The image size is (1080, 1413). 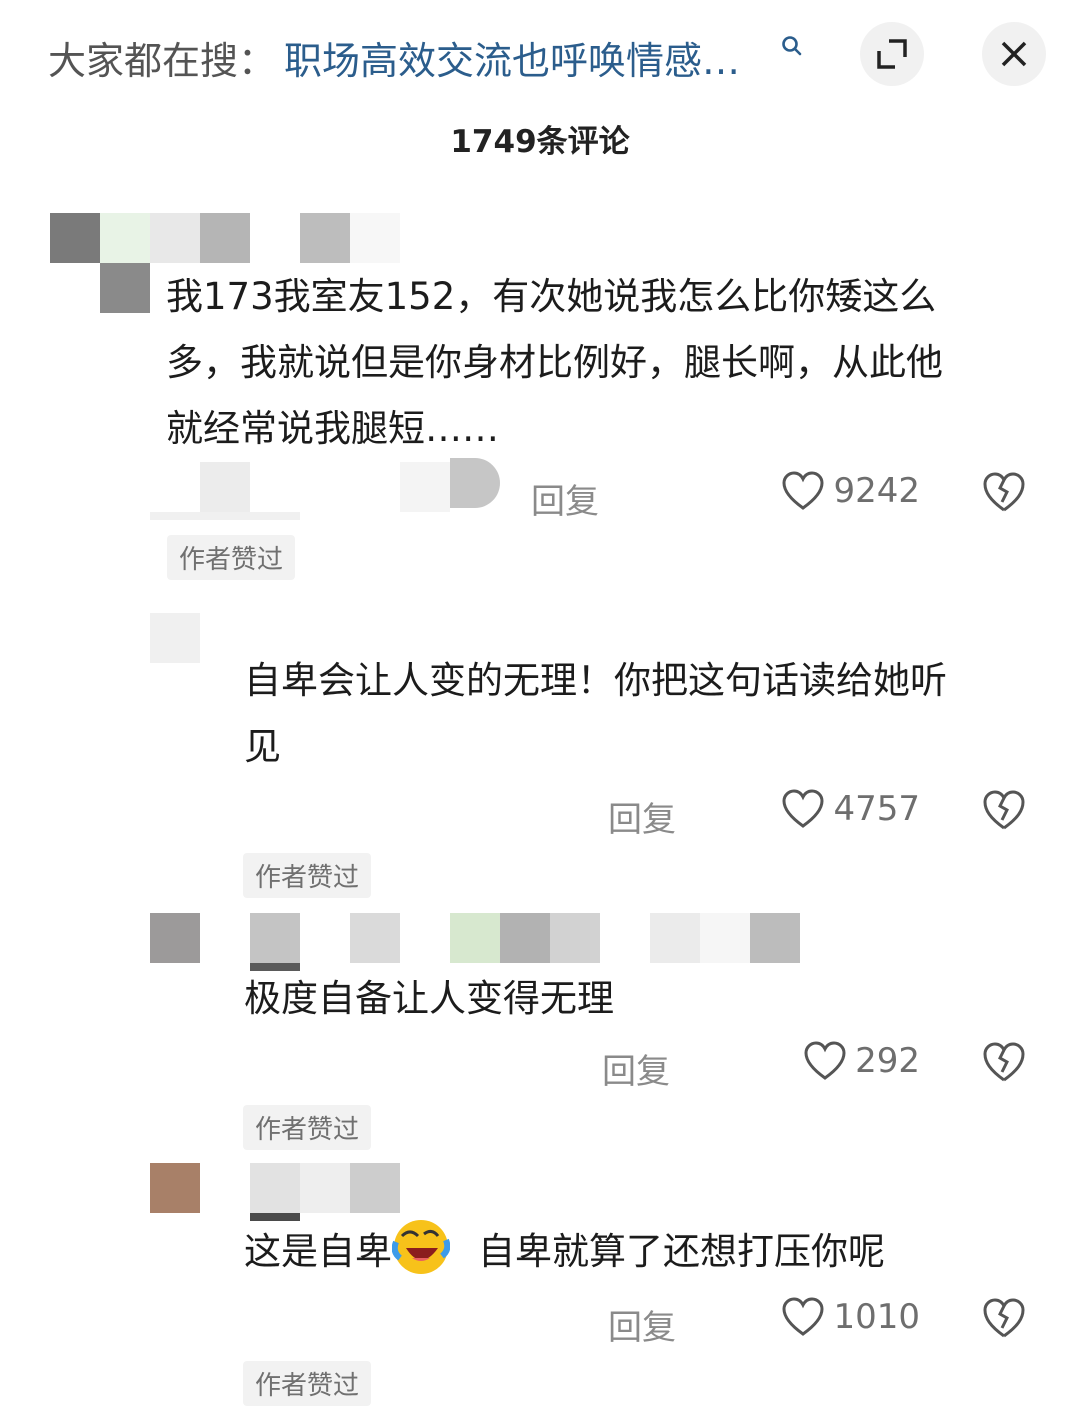 I want to click on laughing-crying-emoji-icon, so click(x=421, y=1247).